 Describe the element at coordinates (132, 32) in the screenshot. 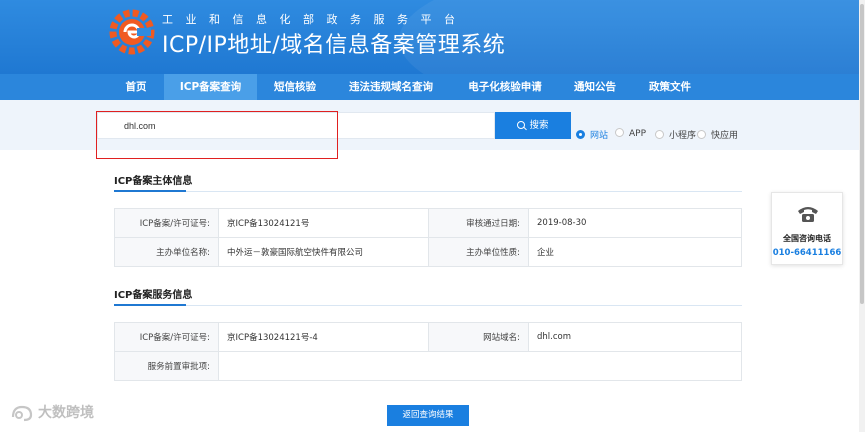

I see `miit-logo-icon` at that location.